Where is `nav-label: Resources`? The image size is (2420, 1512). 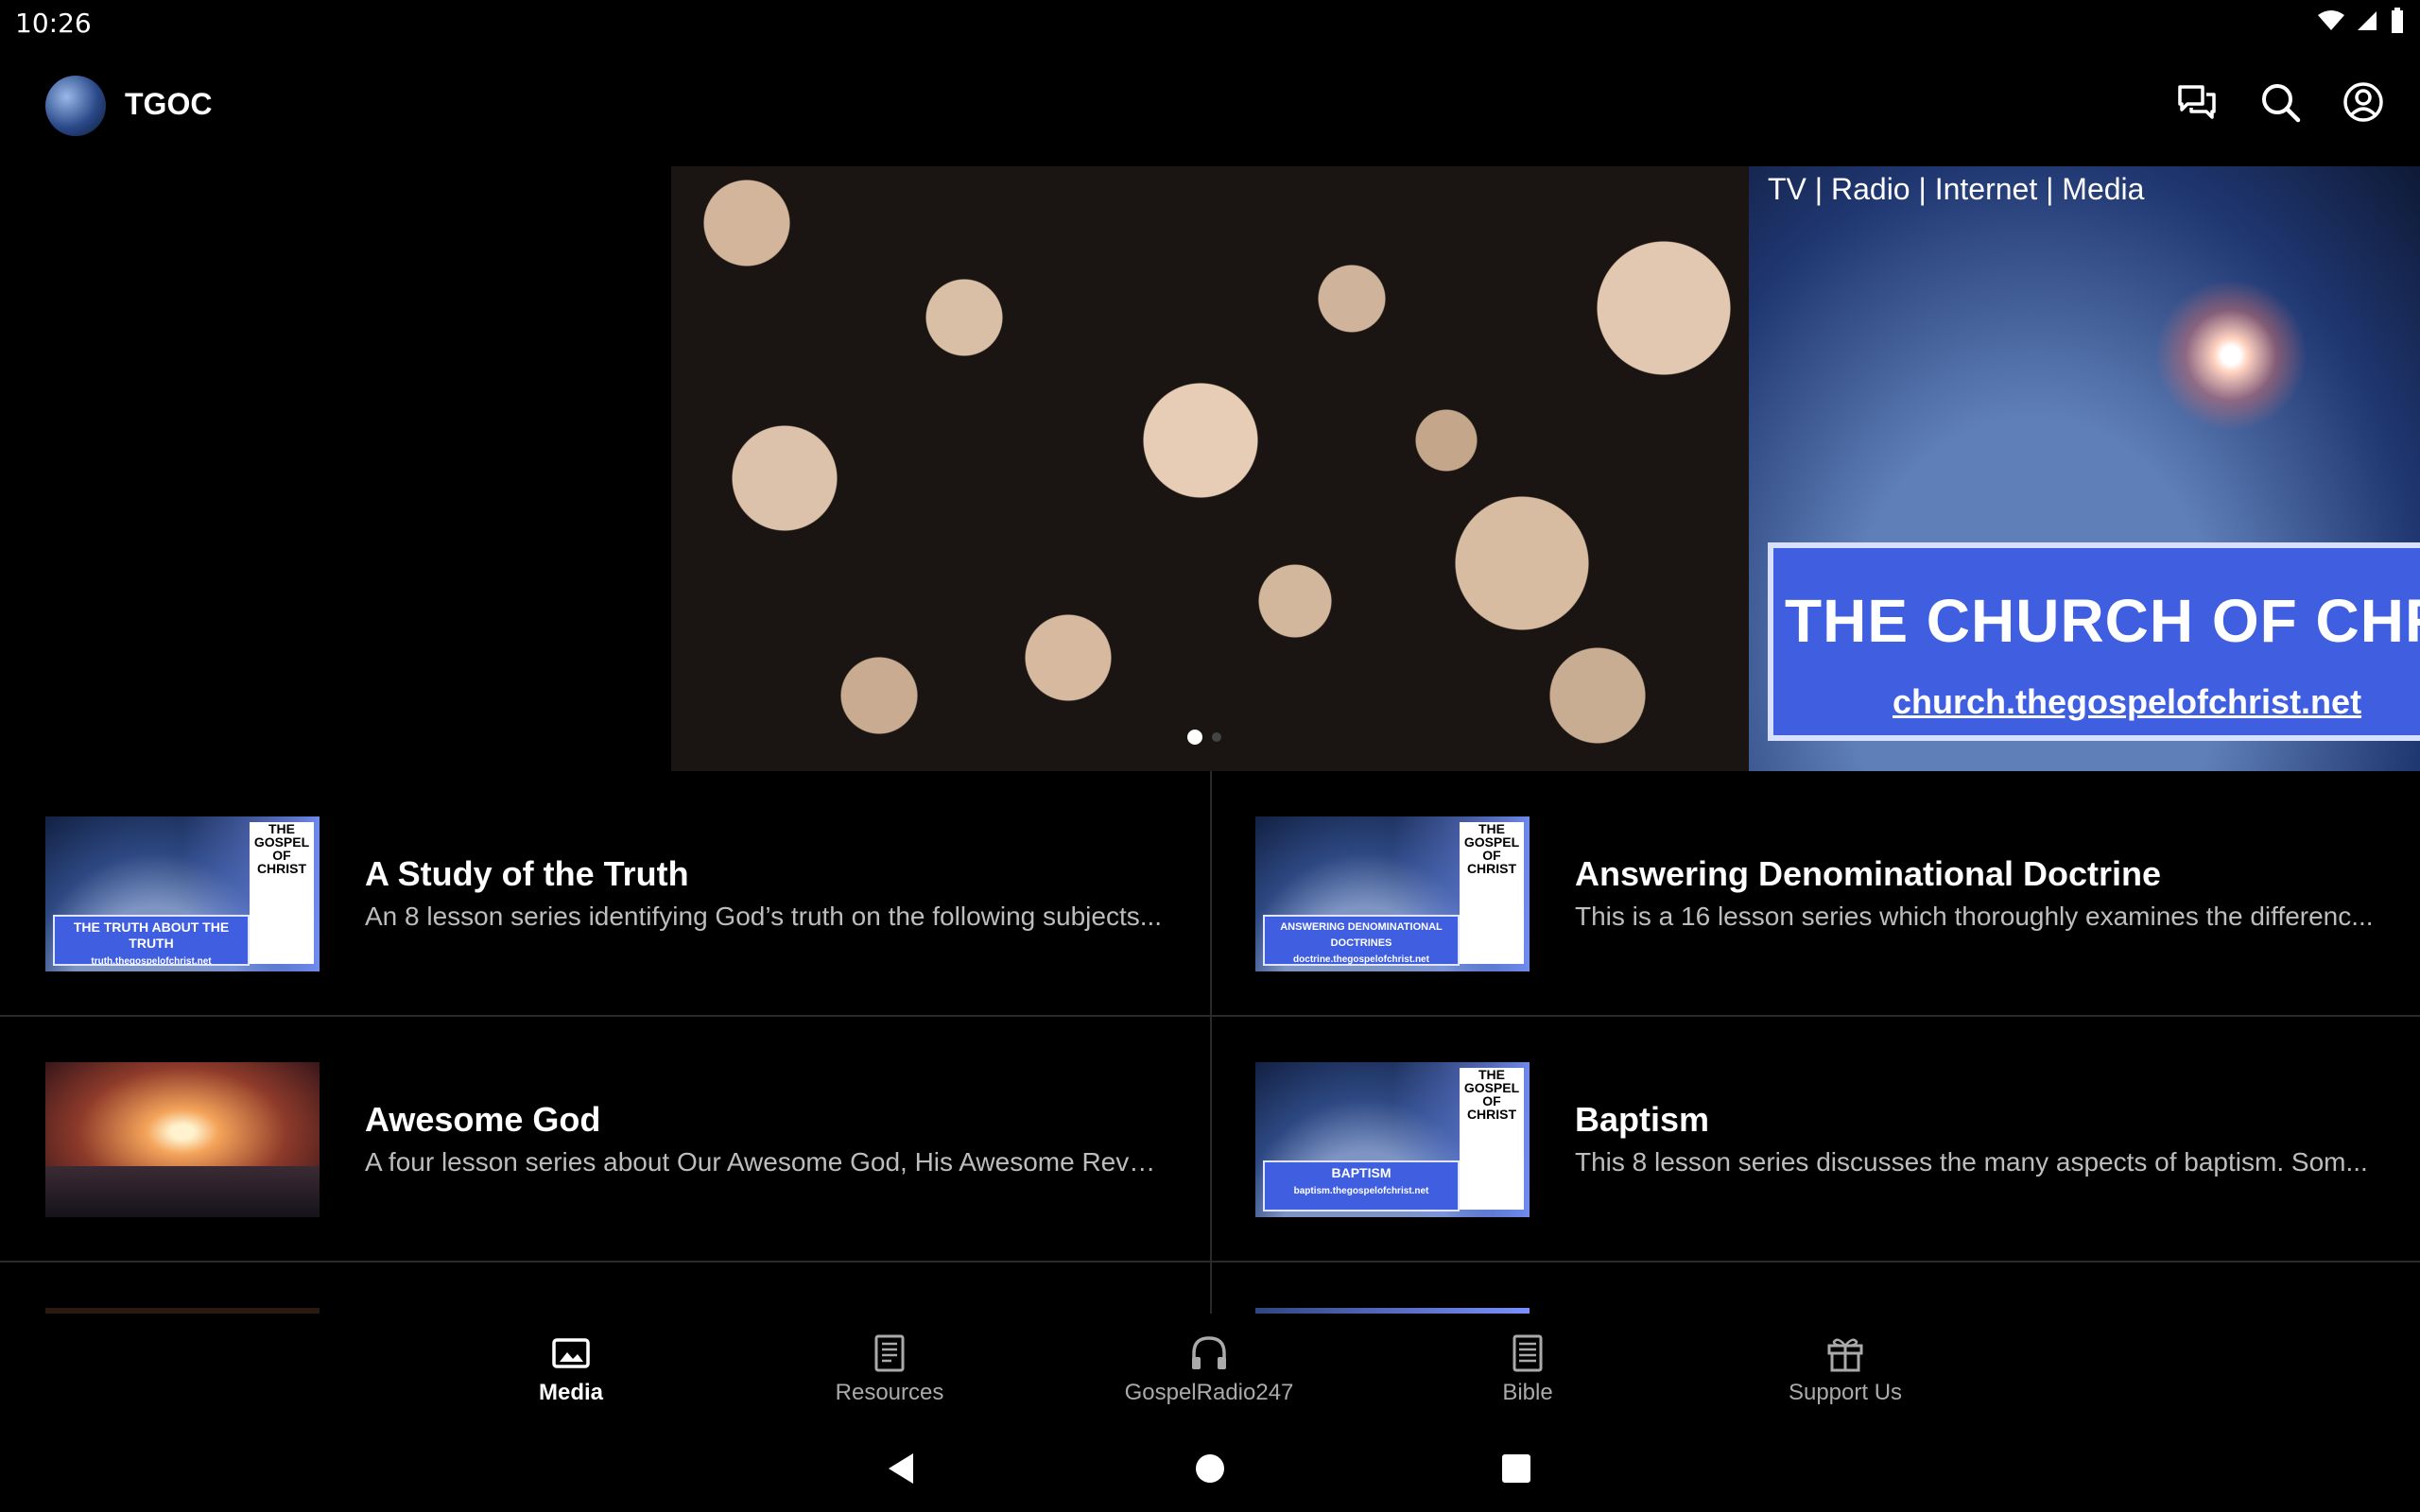
nav-label: Resources is located at coordinates (889, 1392).